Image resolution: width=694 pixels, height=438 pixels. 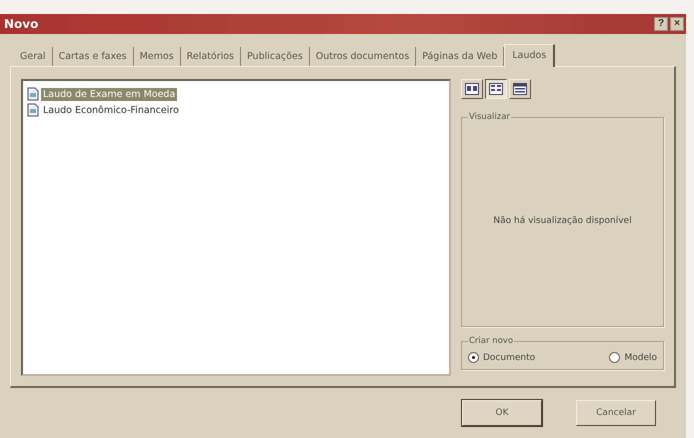 What do you see at coordinates (530, 55) in the screenshot?
I see `tab: Laudos` at bounding box center [530, 55].